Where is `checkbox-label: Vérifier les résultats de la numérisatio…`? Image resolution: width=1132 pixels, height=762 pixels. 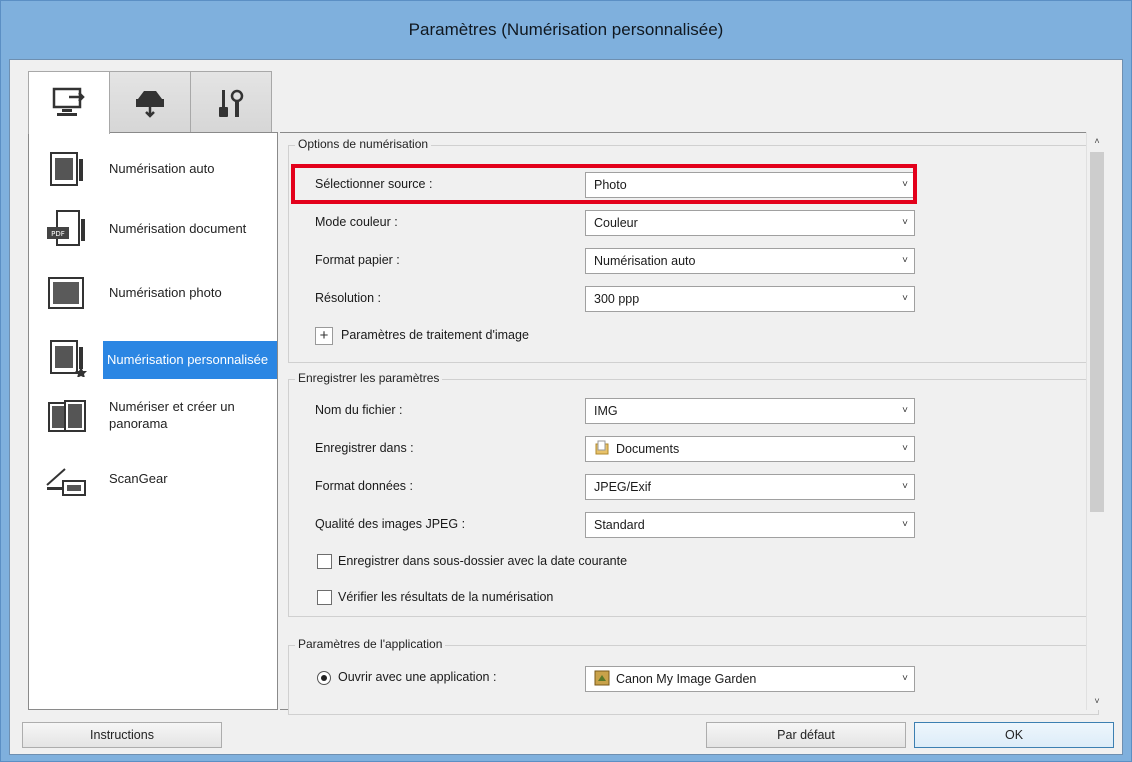
checkbox-label: Vérifier les résultats de la numérisatio… is located at coordinates (446, 597).